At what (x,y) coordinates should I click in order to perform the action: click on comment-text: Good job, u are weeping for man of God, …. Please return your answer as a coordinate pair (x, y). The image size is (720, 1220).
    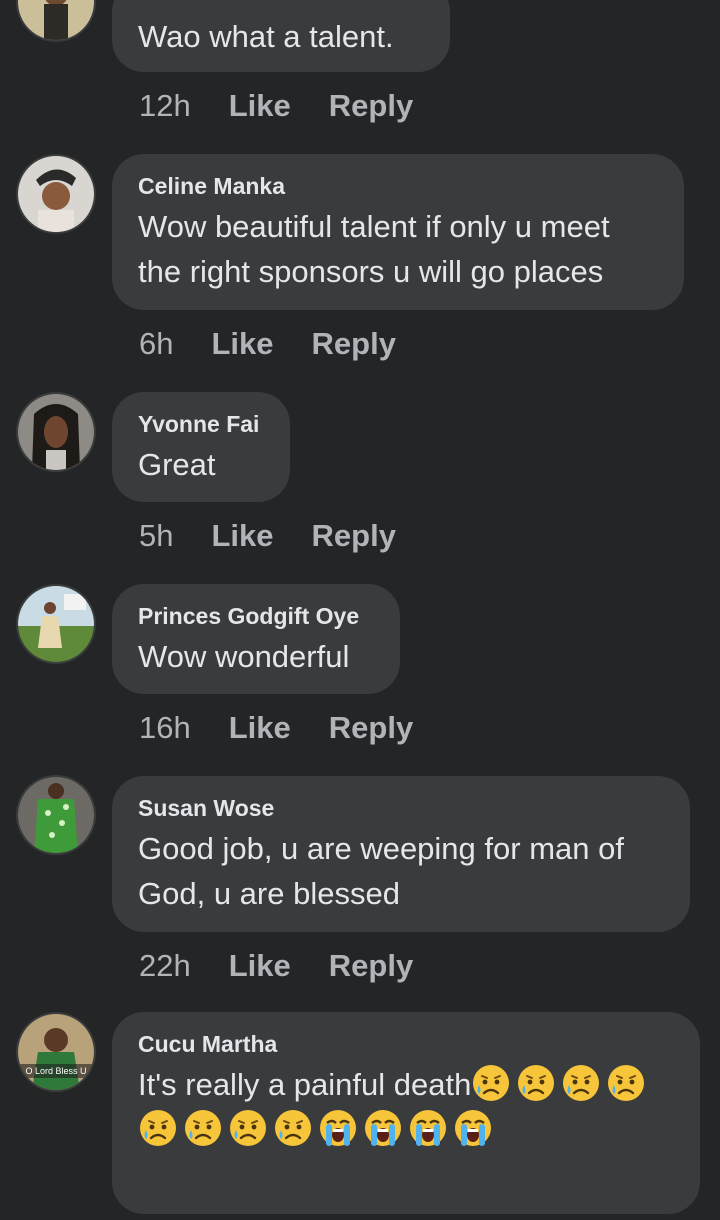
    Looking at the image, I should click on (381, 871).